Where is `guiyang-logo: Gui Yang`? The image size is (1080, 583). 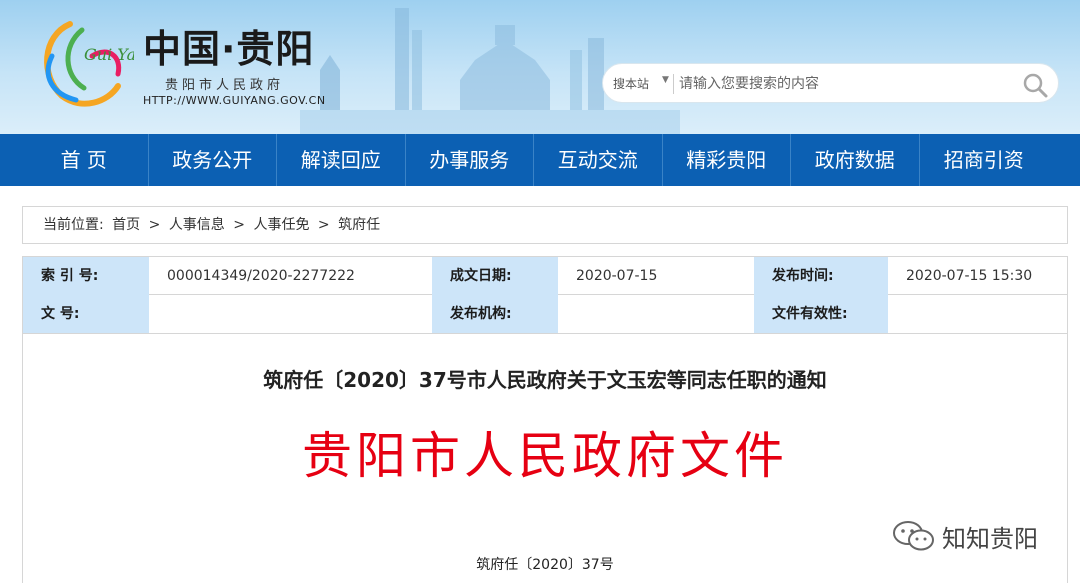 guiyang-logo: Gui Yang is located at coordinates (89, 64).